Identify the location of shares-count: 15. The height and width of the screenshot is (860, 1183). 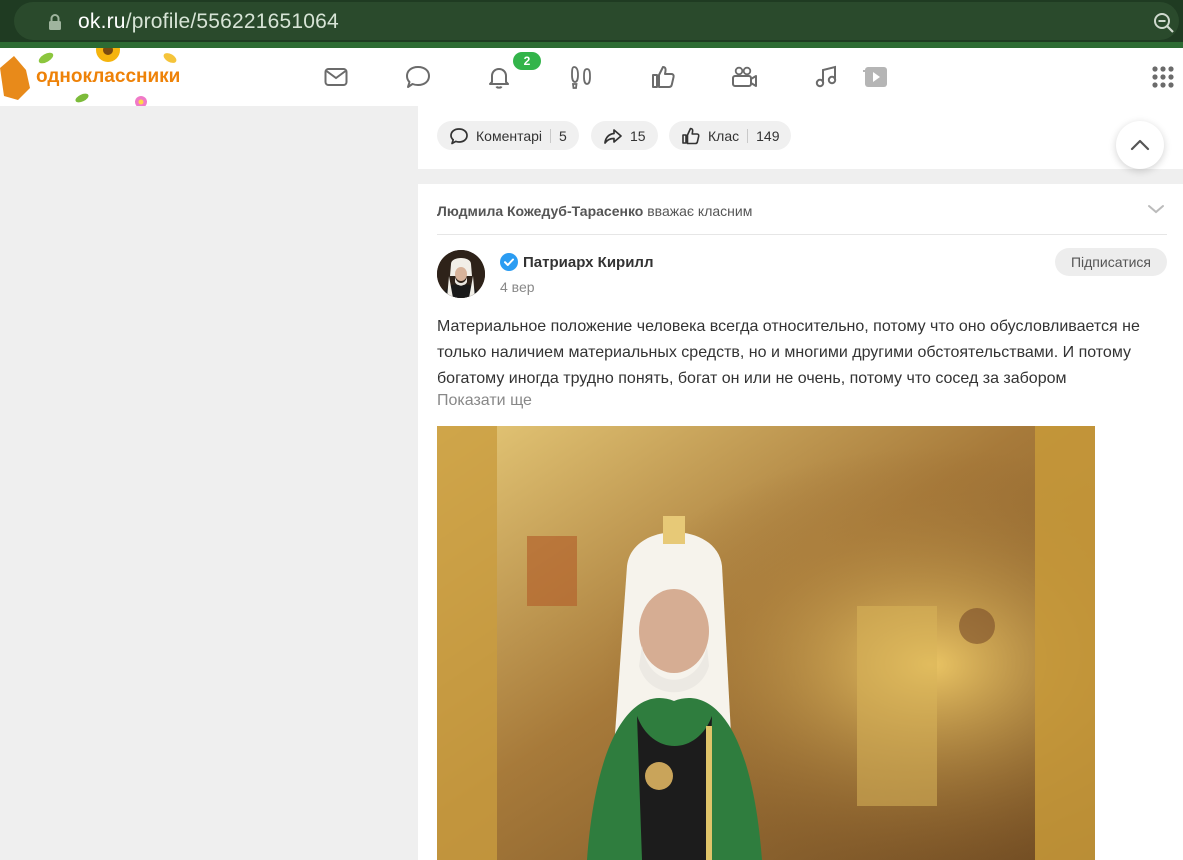
(638, 135).